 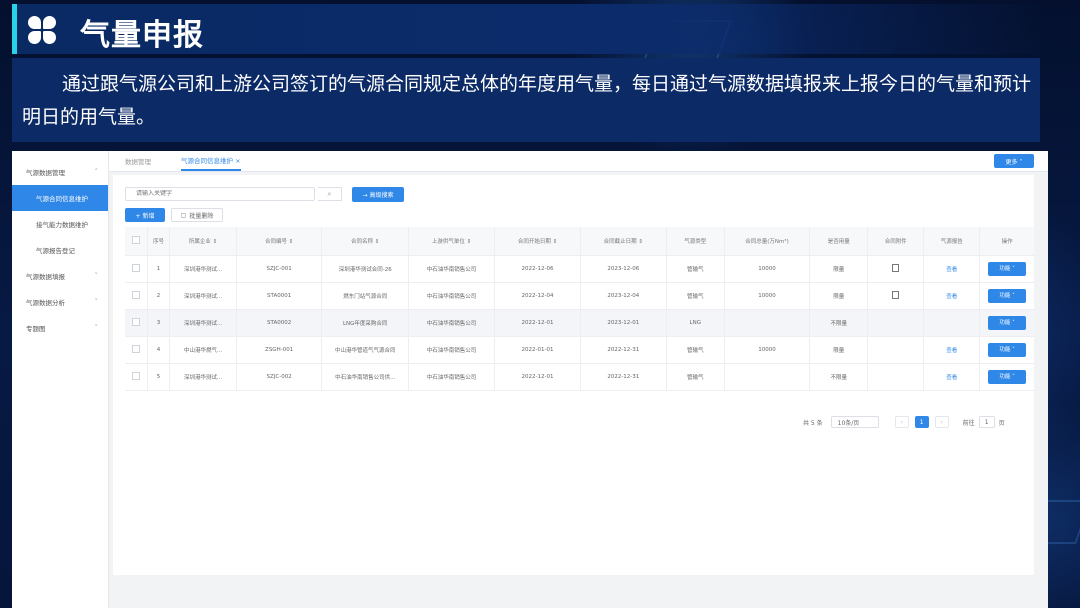 I want to click on sidebar-item-contract-maintenance: 气源合同信息维护, so click(x=60, y=198).